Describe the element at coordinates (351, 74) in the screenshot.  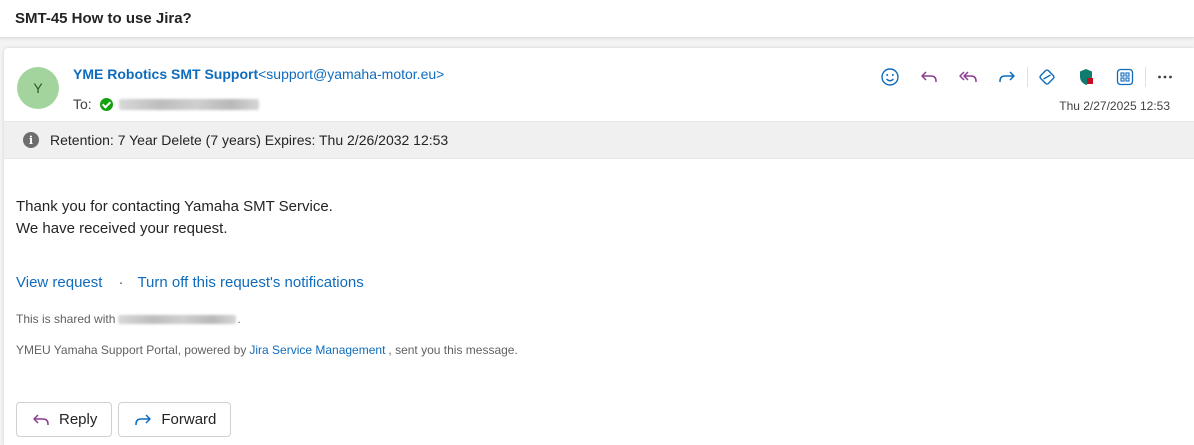
I see `sender-email: <support@yamaha-motor.eu>` at that location.